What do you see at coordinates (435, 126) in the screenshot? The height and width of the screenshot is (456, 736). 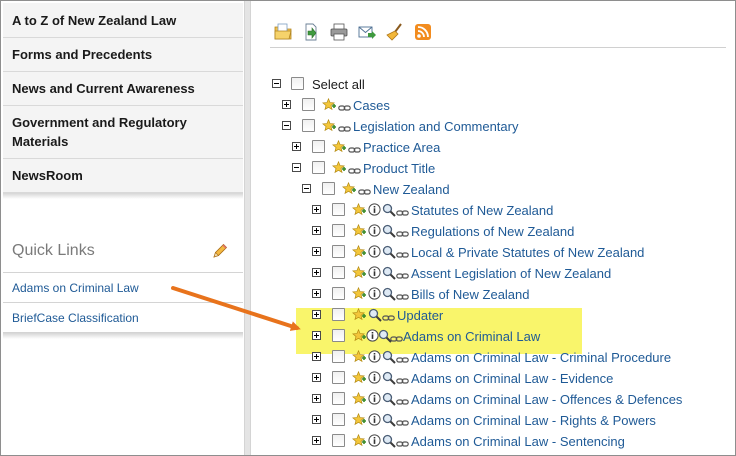 I see `tree-node-label: Legislation and Commentary` at bounding box center [435, 126].